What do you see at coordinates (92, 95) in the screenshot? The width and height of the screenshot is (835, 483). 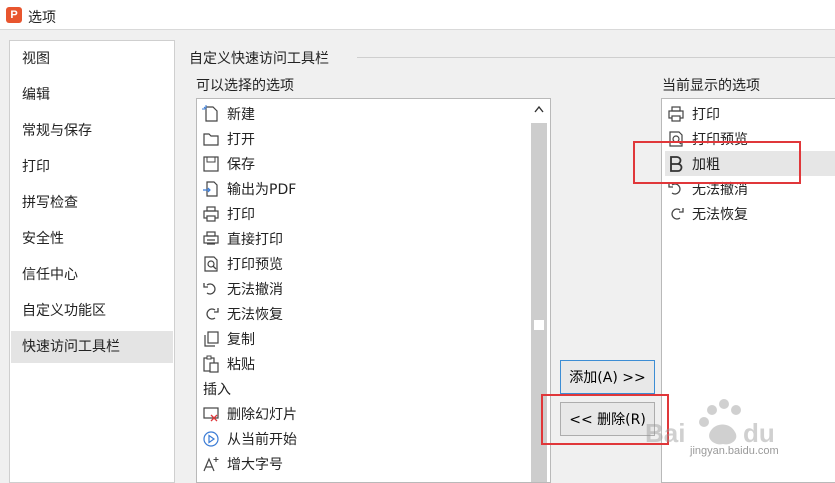 I see `nav-item-edit: 编辑` at bounding box center [92, 95].